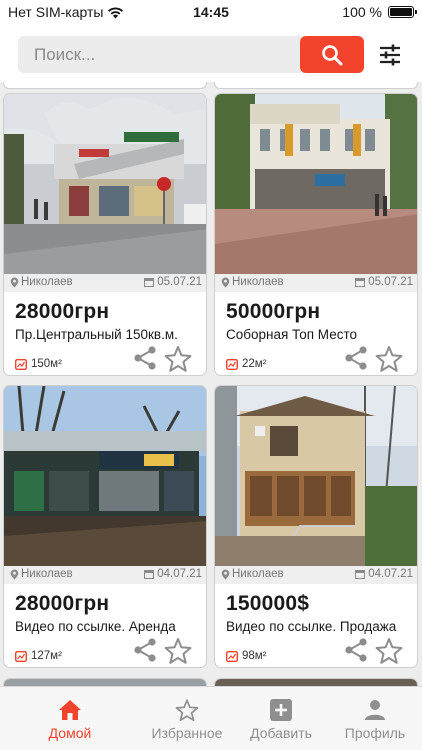  I want to click on search-button, so click(332, 54).